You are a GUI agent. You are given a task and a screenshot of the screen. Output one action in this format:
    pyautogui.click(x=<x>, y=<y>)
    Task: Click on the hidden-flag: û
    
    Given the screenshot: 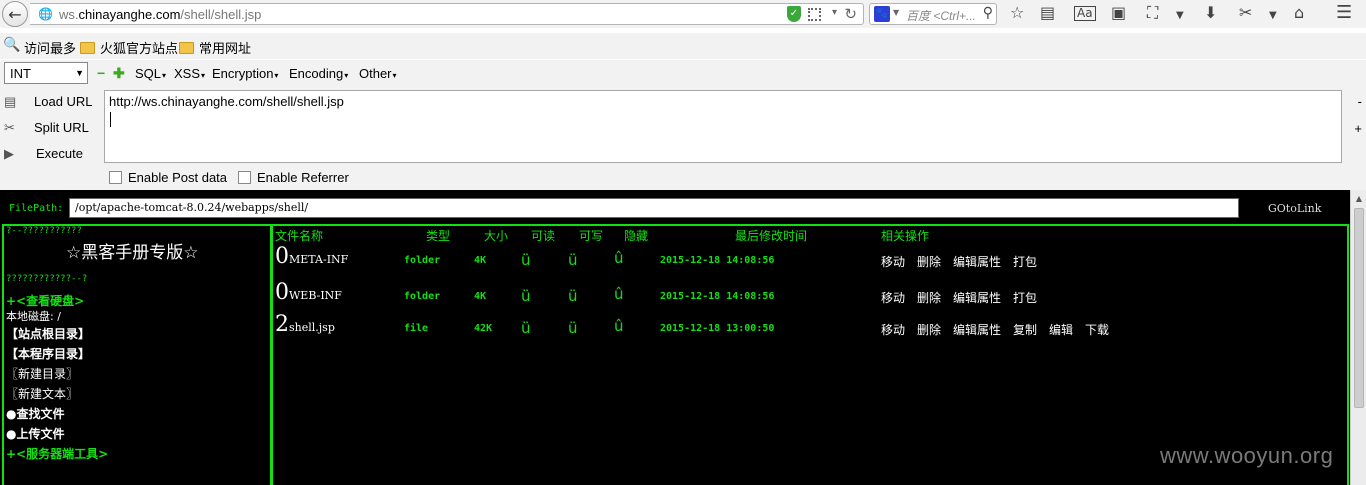 What is the action you would take?
    pyautogui.click(x=619, y=326)
    